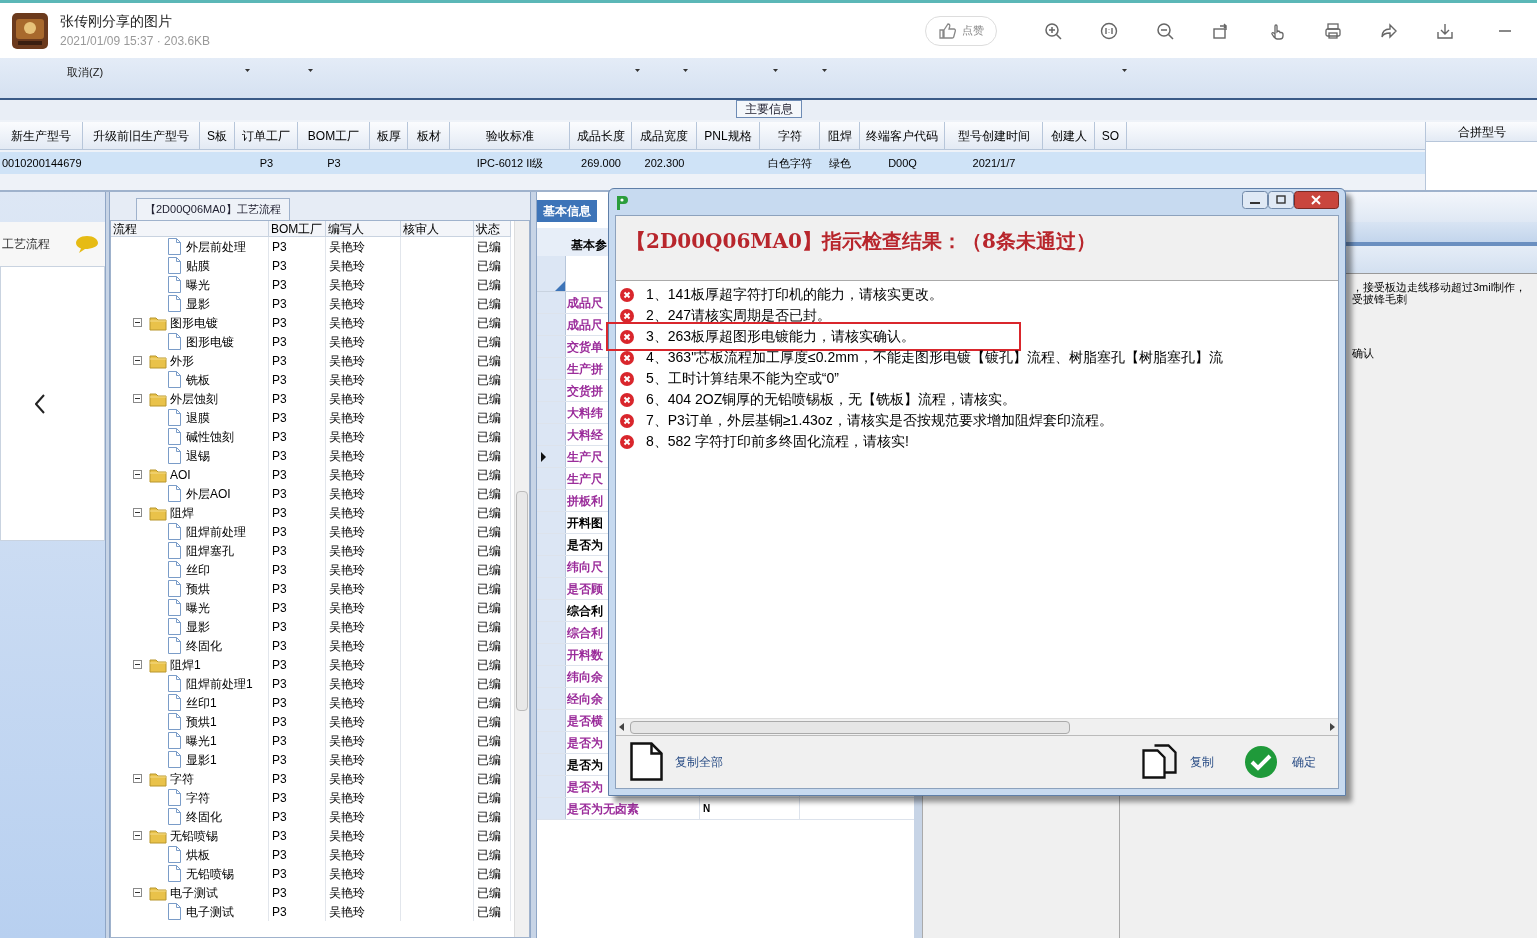 Image resolution: width=1537 pixels, height=938 pixels. I want to click on tree-item: 外层前处理, so click(216, 246).